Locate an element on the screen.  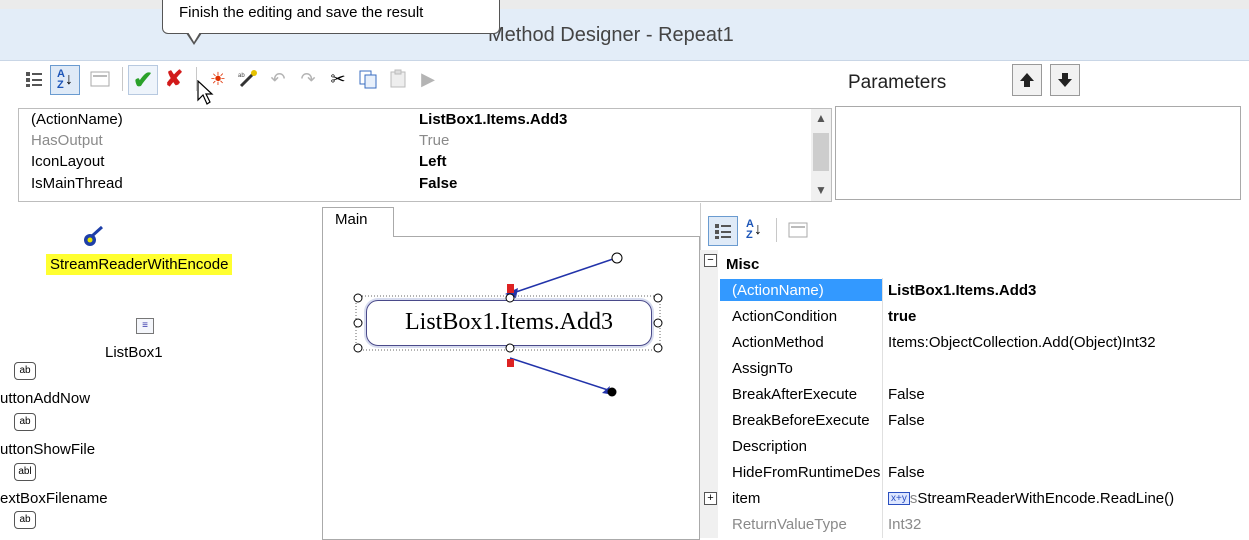
connector-lines is located at coordinates (564, 324).